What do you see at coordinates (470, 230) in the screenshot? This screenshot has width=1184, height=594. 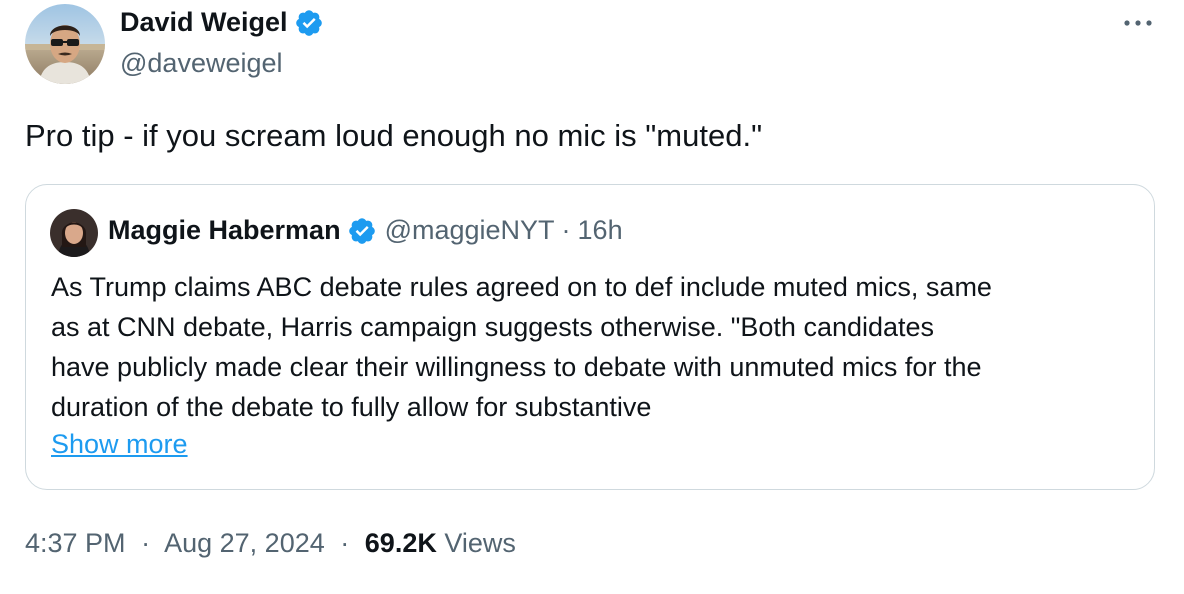 I see `quoted-author-handle: @maggieNYT` at bounding box center [470, 230].